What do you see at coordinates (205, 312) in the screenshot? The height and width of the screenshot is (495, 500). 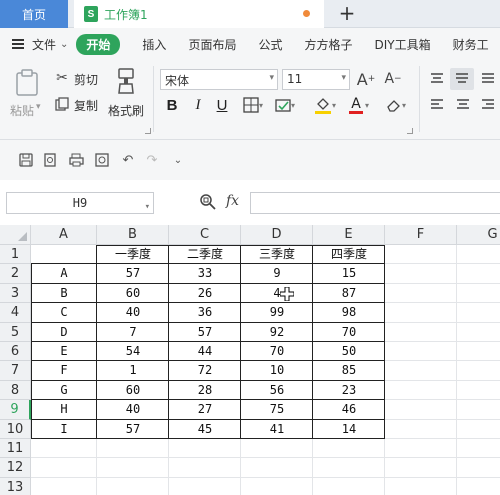 I see `cell: 36` at bounding box center [205, 312].